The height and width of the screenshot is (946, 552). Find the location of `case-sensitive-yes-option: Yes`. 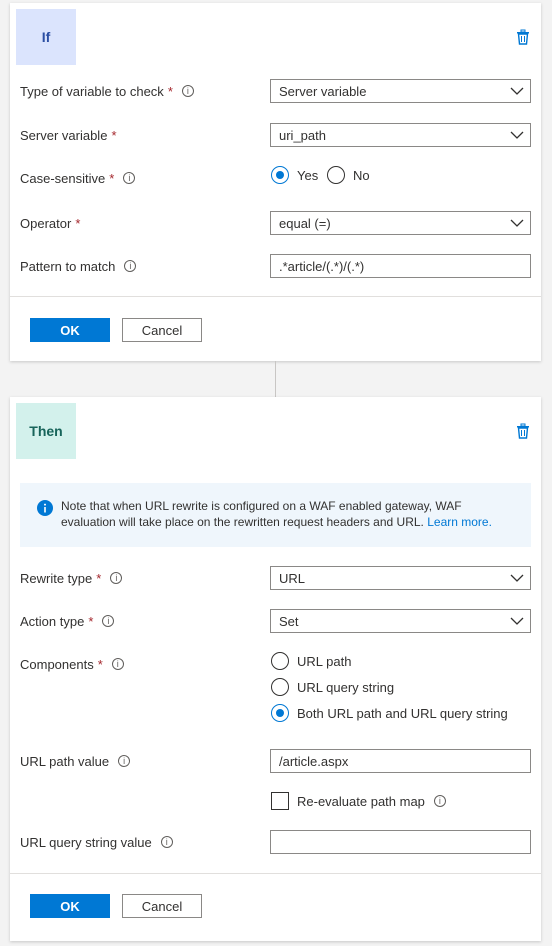

case-sensitive-yes-option: Yes is located at coordinates (294, 175).